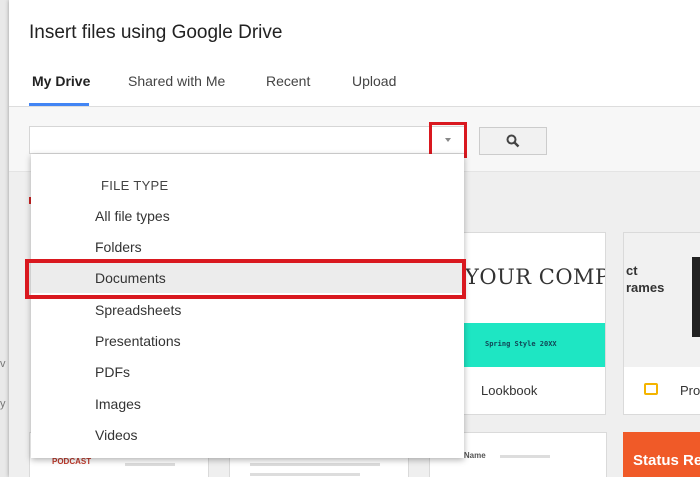 Image resolution: width=700 pixels, height=477 pixels. I want to click on tab-upload: Upload, so click(374, 81).